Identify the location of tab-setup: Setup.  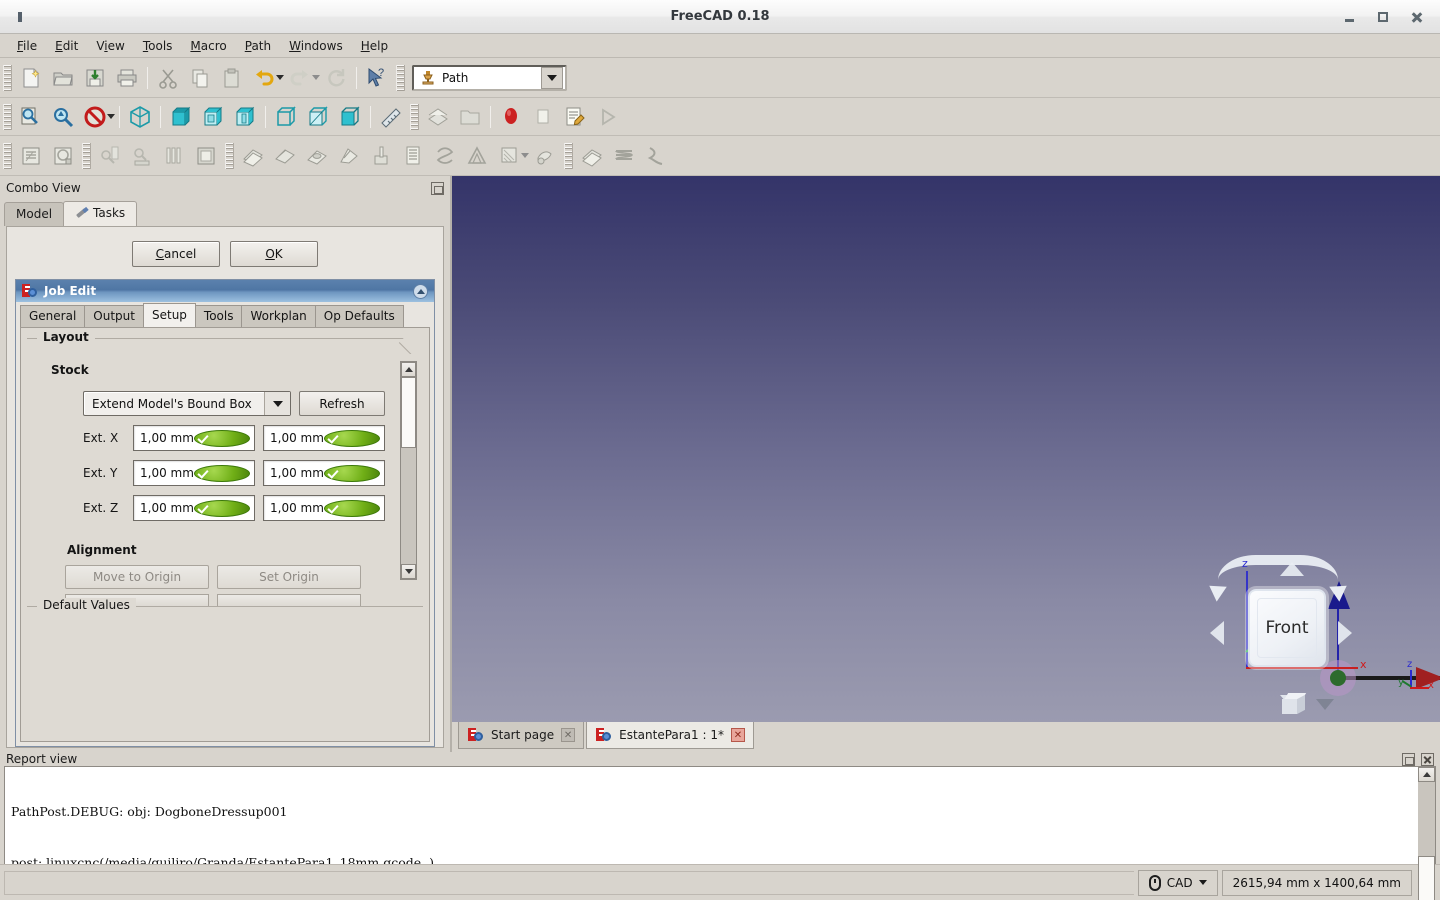
(169, 315).